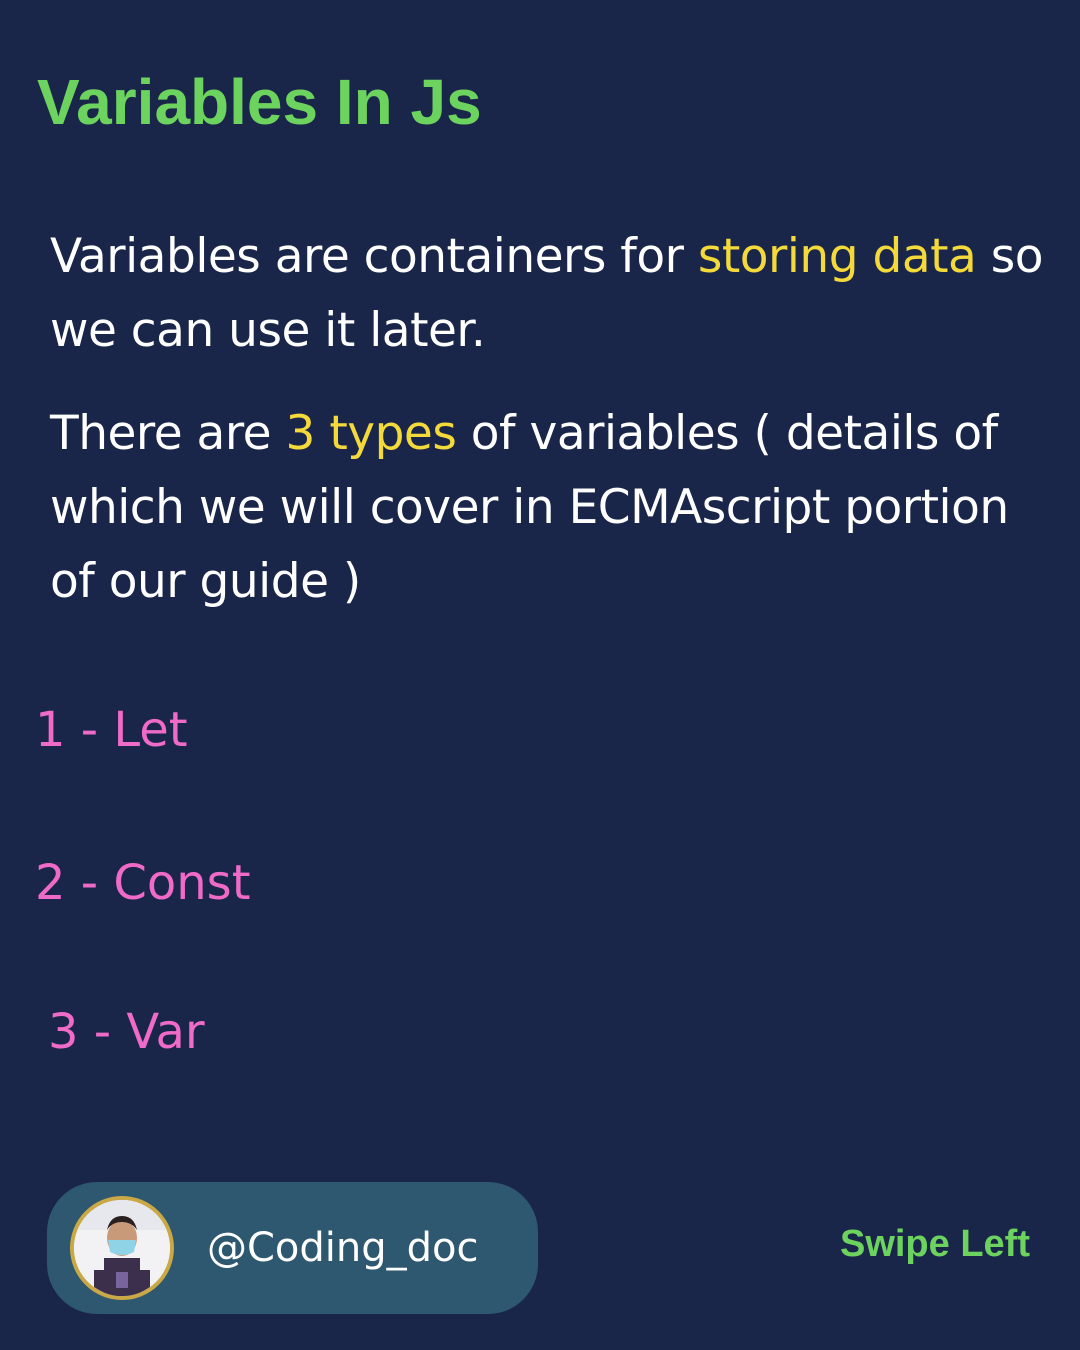 This screenshot has height=1350, width=1080. What do you see at coordinates (935, 1244) in the screenshot?
I see `swipe-left-label: Swipe Left` at bounding box center [935, 1244].